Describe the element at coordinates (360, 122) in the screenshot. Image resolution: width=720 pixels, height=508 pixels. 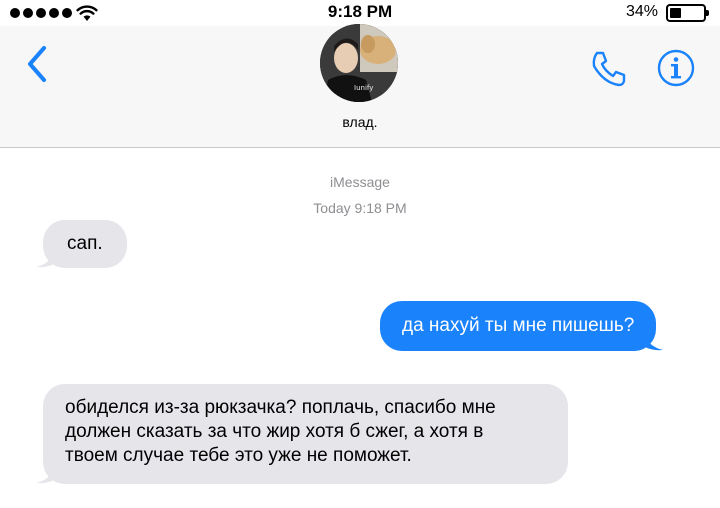
I see `contact-name: влад.` at that location.